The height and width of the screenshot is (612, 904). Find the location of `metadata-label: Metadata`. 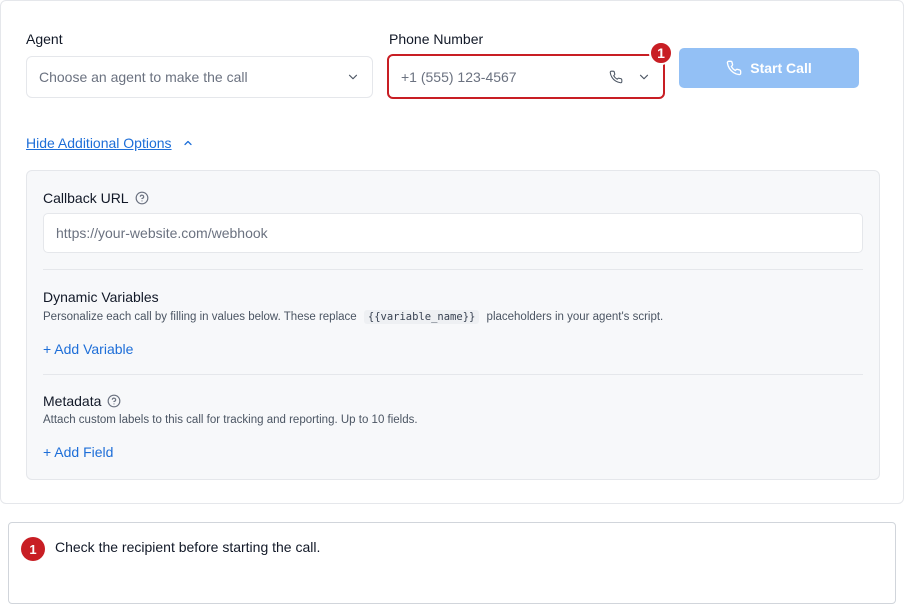

metadata-label: Metadata is located at coordinates (72, 401).